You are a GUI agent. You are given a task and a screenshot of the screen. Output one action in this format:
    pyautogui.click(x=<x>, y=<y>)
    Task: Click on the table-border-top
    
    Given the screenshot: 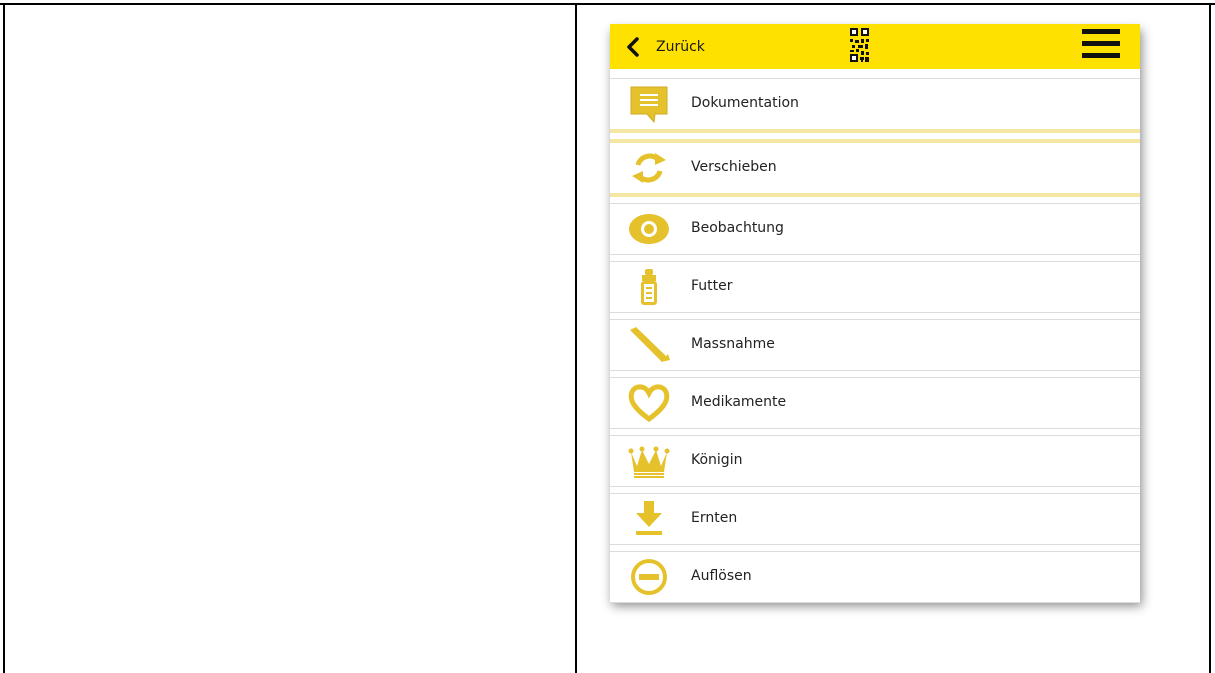 What is the action you would take?
    pyautogui.click(x=607, y=4)
    